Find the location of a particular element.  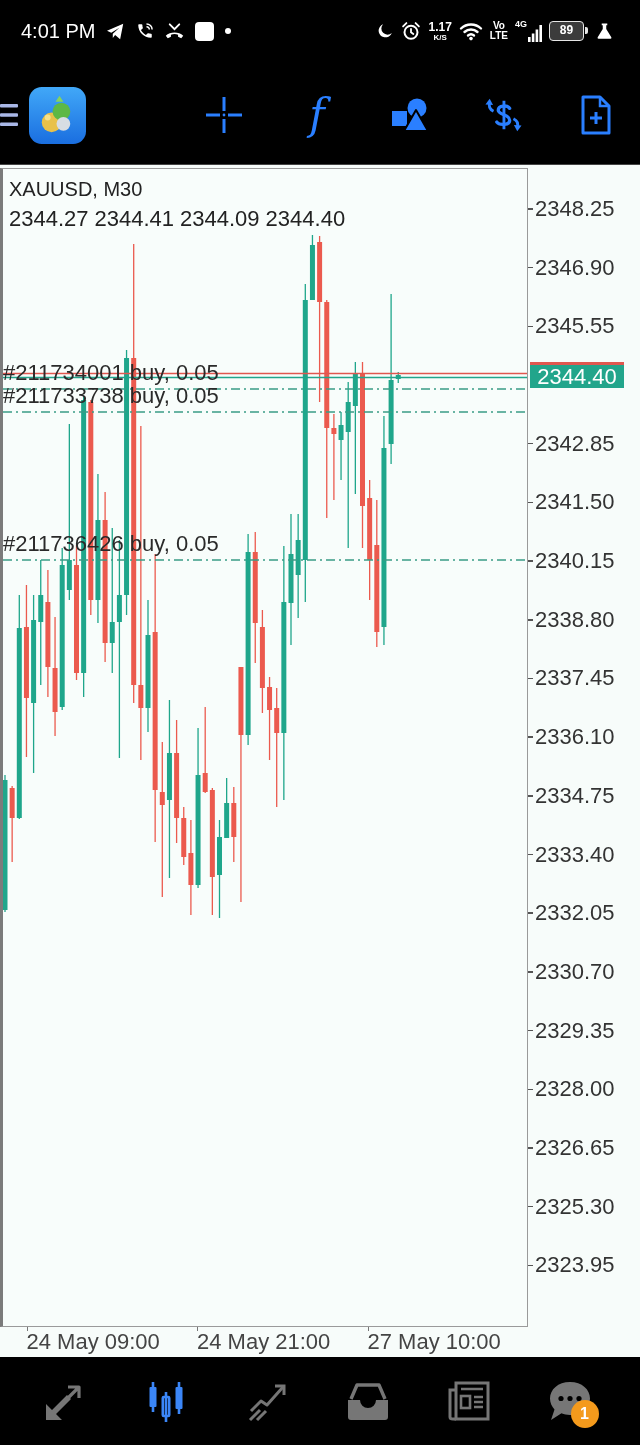

dollar-arrows-icon is located at coordinates (503, 115).